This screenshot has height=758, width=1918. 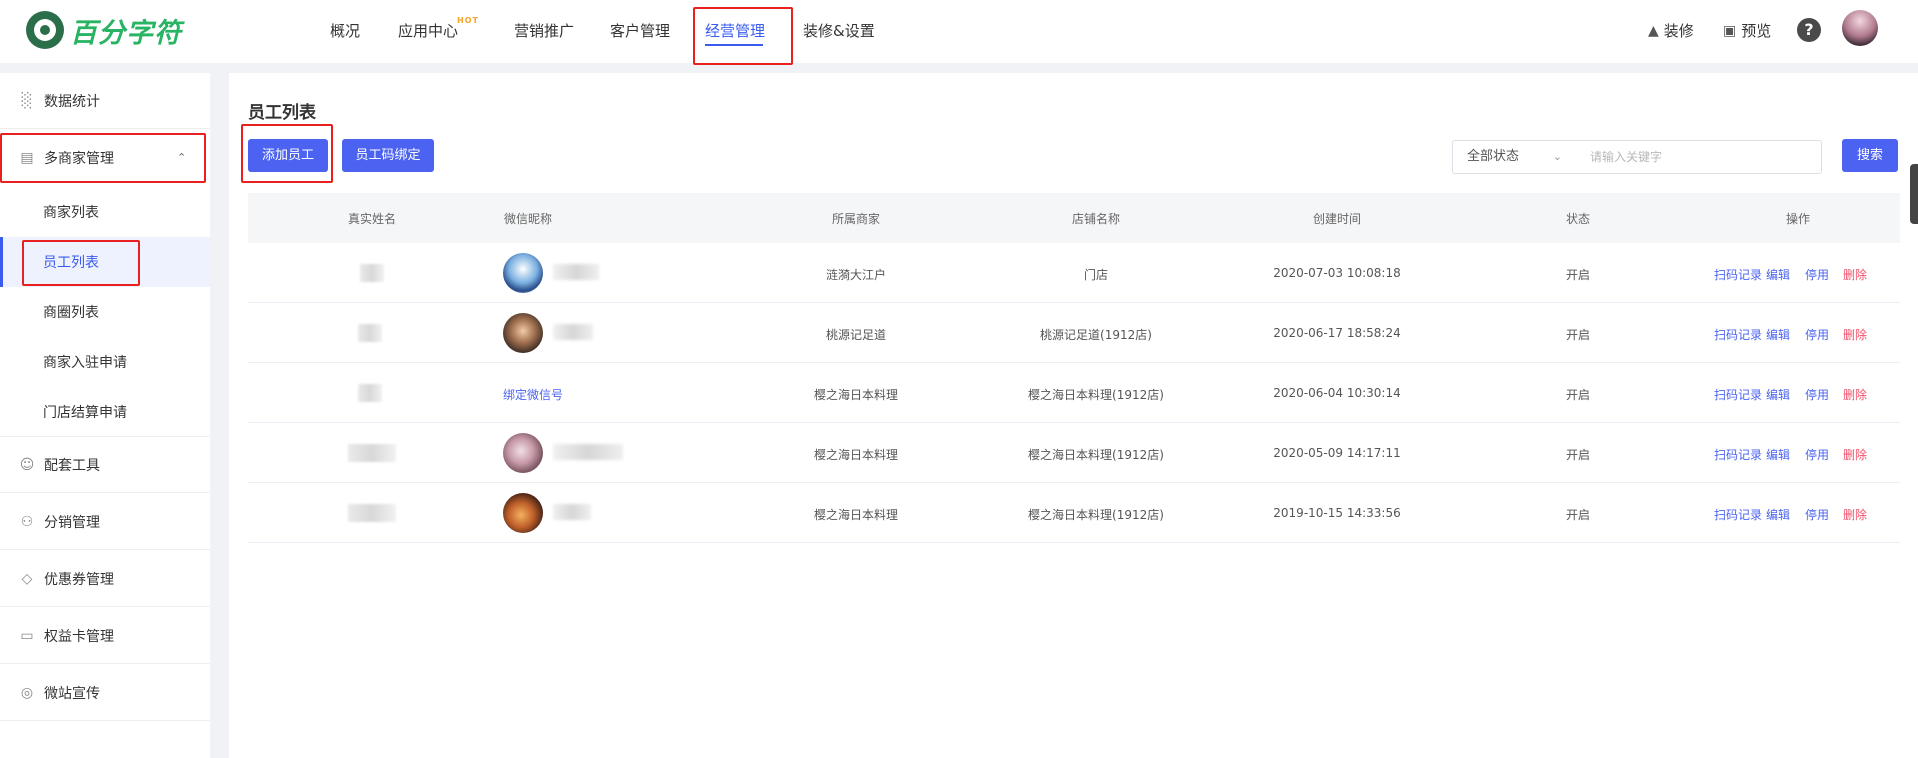 I want to click on sidebar-item-membership-card: ▭ 权益卡管理, so click(x=105, y=636).